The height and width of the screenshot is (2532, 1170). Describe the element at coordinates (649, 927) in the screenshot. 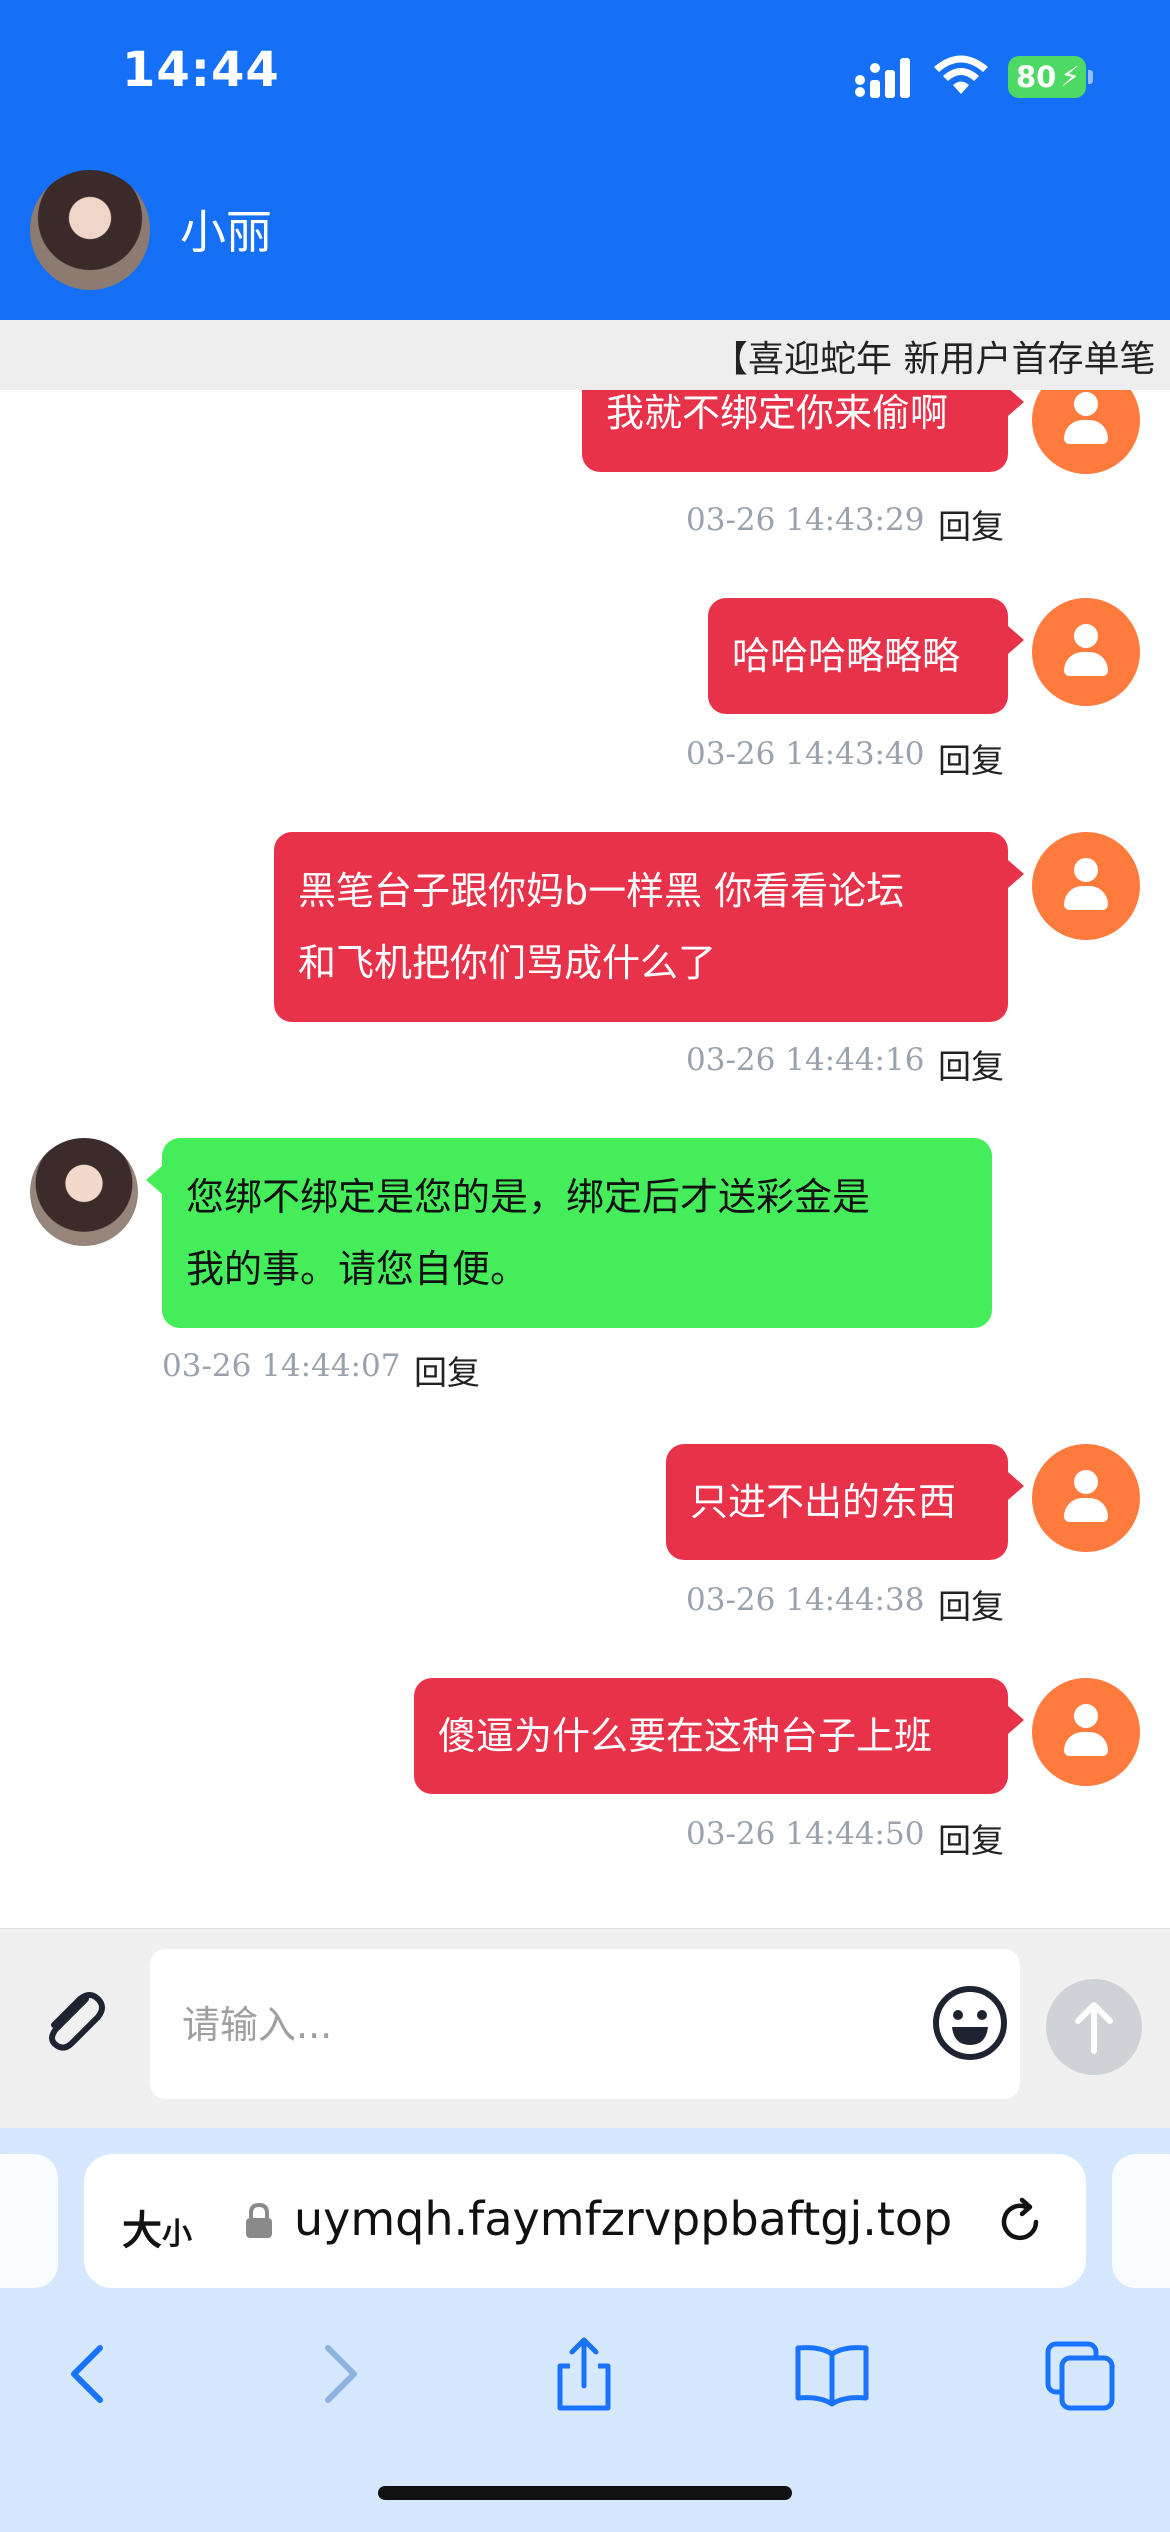

I see `message-bubble: 黑笔台子跟你妈b一样黑 你看看论坛 和飞机把你们骂成什么了` at that location.